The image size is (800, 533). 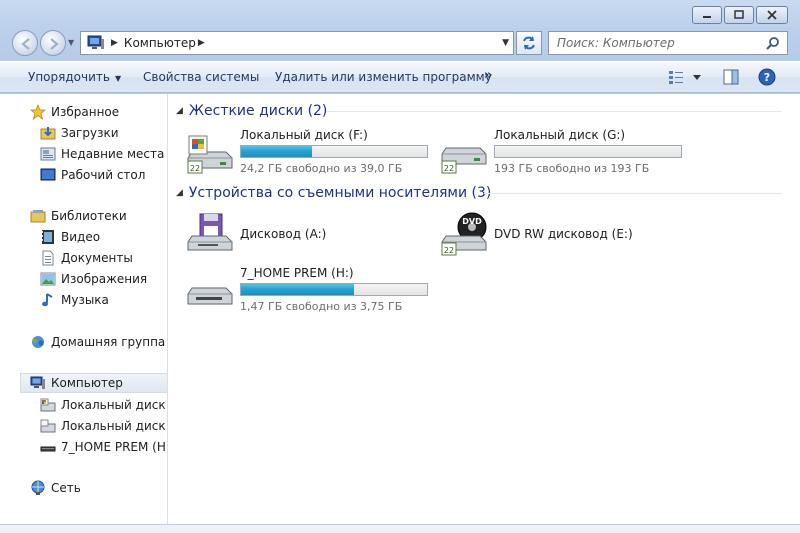 I want to click on forward-button, so click(x=53, y=43).